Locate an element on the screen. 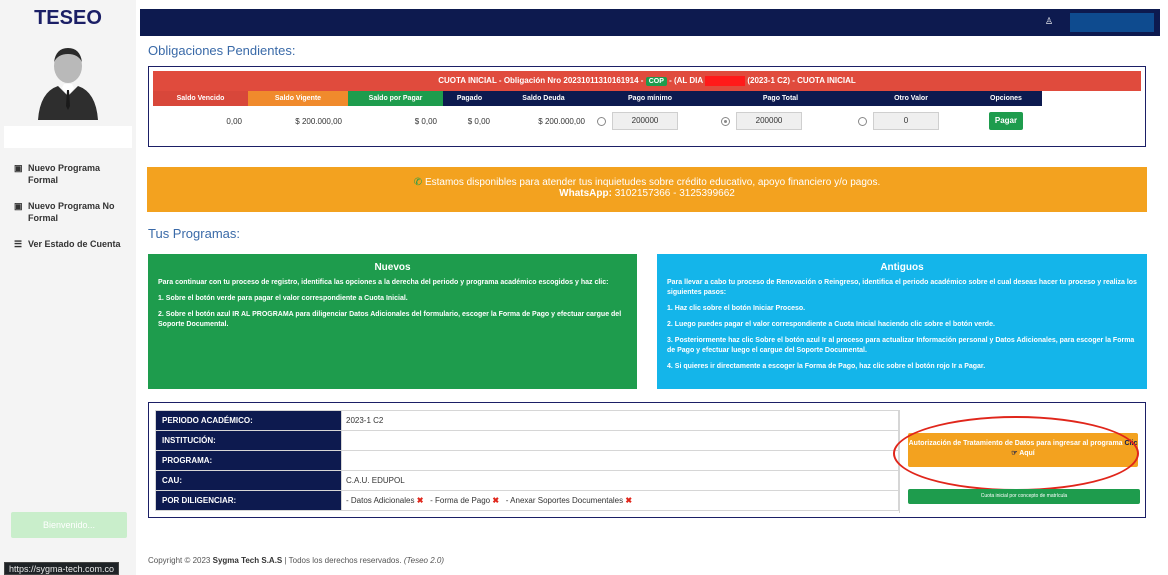 The image size is (1168, 575). pay-button: Pagar is located at coordinates (1006, 121).